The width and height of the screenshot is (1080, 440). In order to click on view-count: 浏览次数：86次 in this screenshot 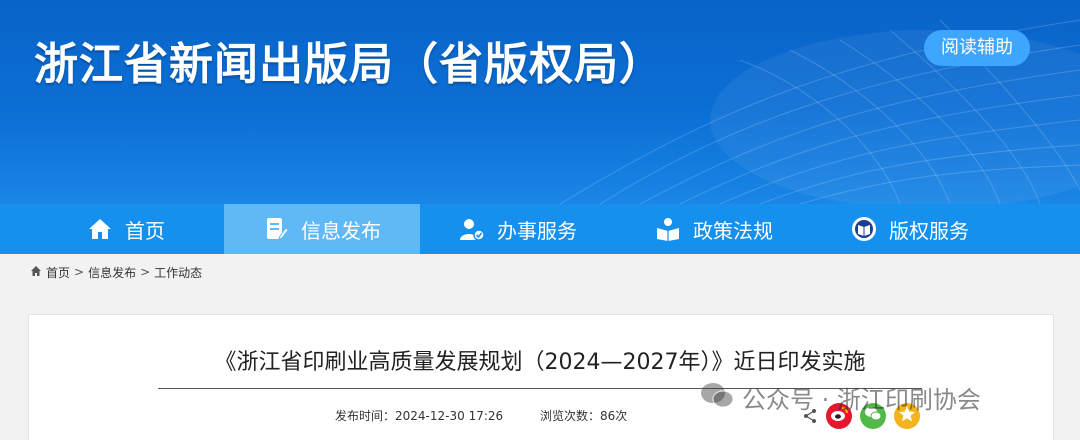, I will do `click(583, 415)`.